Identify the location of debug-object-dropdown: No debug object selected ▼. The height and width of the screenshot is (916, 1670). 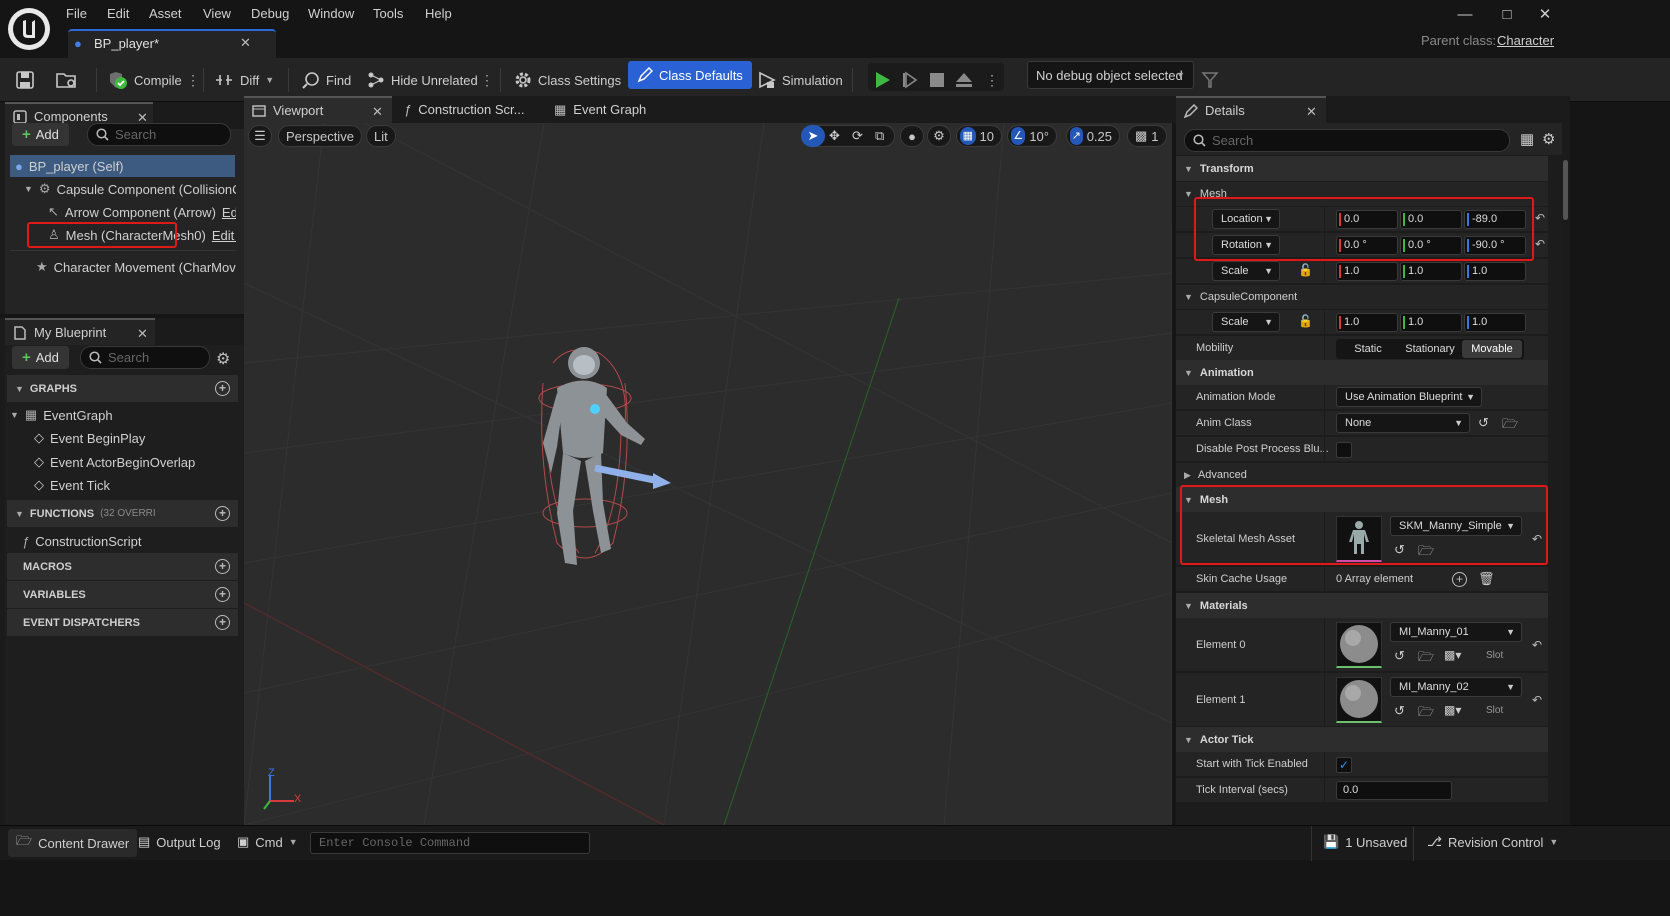
(1110, 75).